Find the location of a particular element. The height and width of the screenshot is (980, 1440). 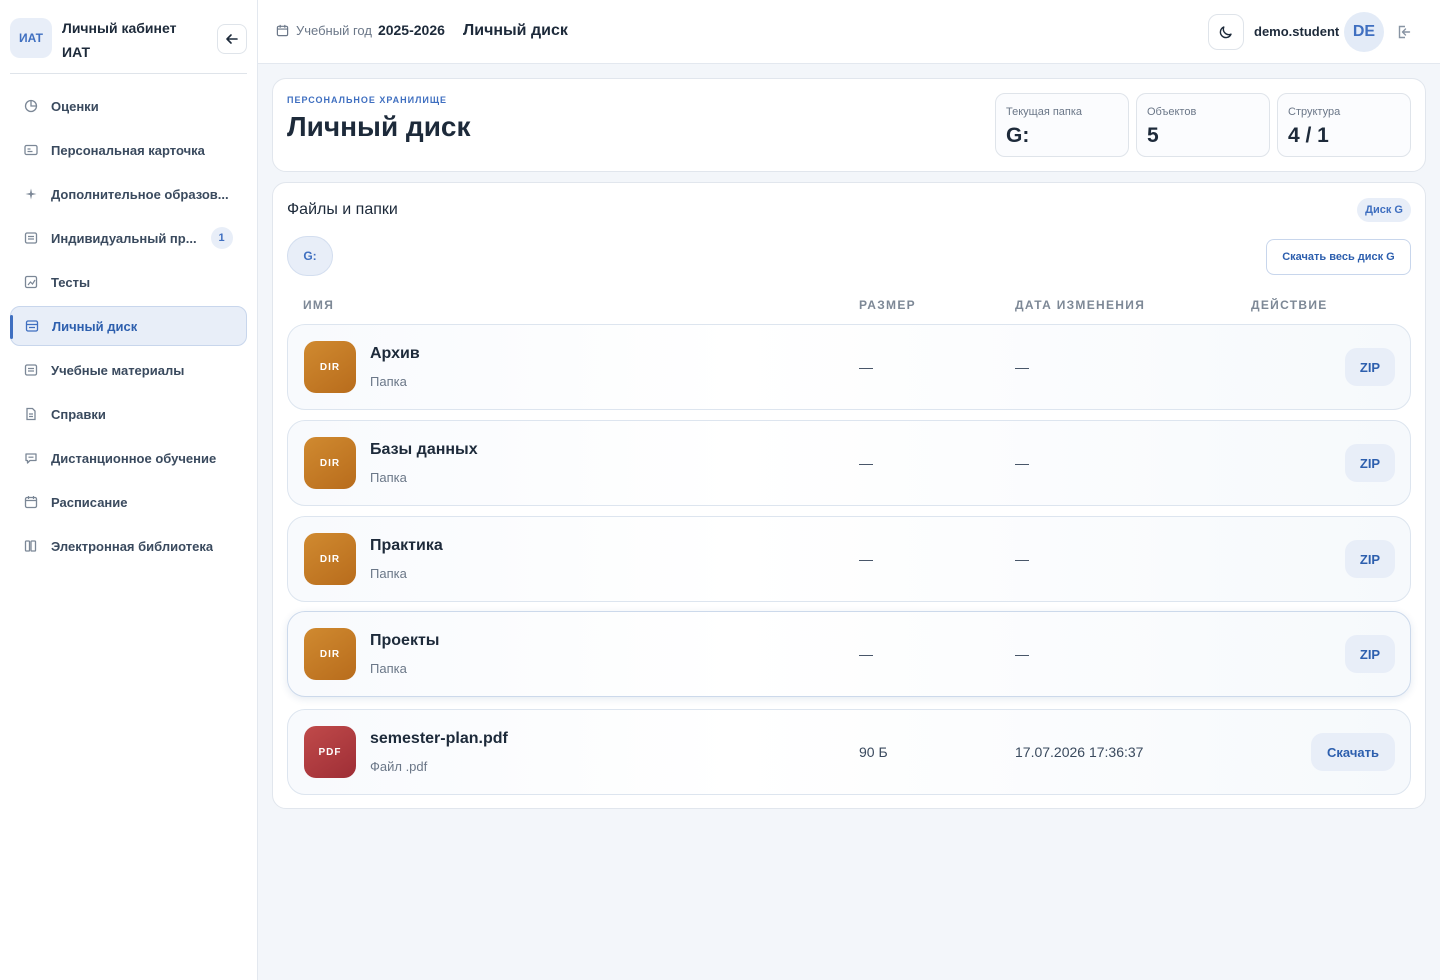

file-name: Проекты is located at coordinates (404, 641).